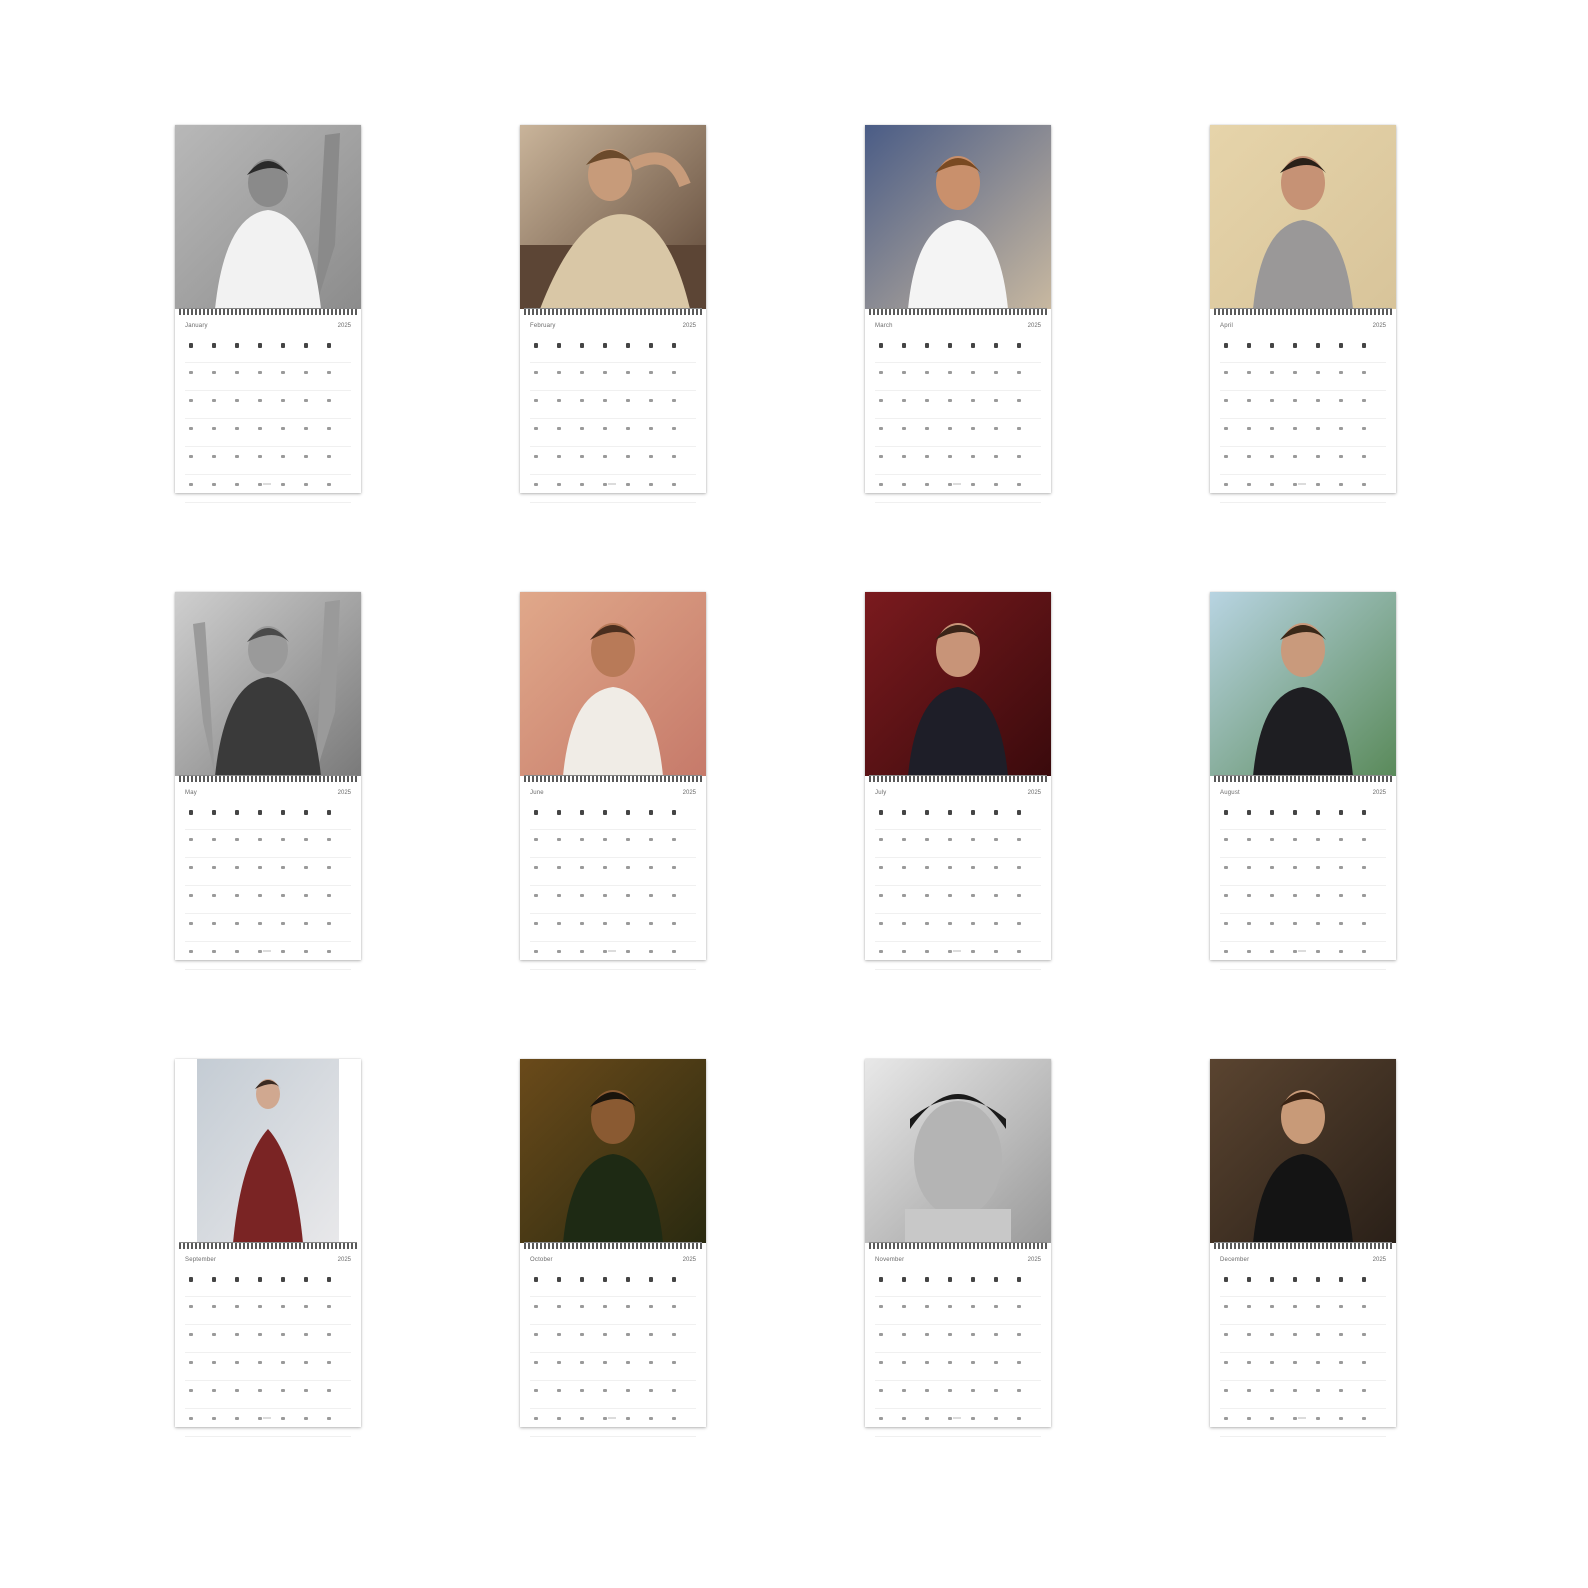  Describe the element at coordinates (958, 1248) in the screenshot. I see `calendar-page-november: November 2025` at that location.